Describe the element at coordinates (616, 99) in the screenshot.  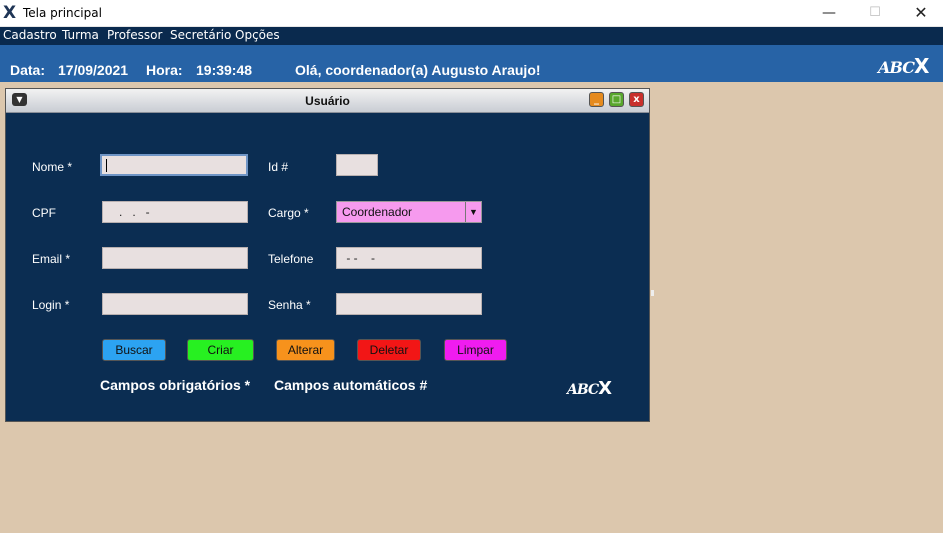
I see `frame-maximize-button: □` at that location.